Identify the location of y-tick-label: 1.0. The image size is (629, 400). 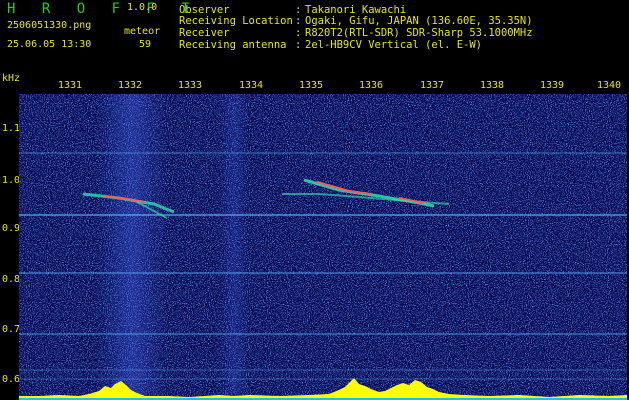
(11, 180).